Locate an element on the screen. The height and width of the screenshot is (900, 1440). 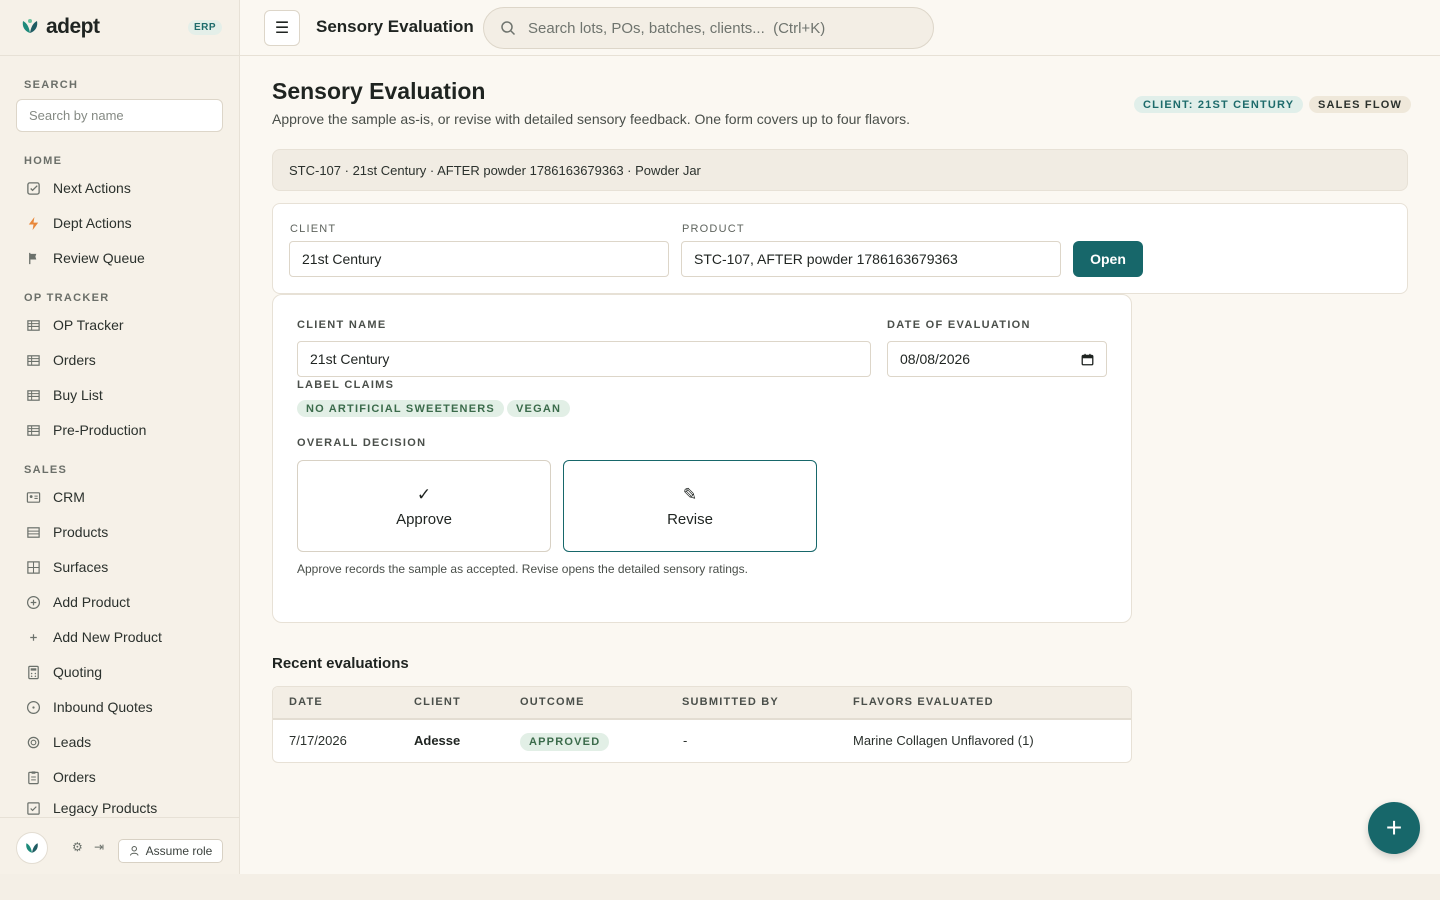
sidebar-item-label: Review Queue is located at coordinates (99, 258).